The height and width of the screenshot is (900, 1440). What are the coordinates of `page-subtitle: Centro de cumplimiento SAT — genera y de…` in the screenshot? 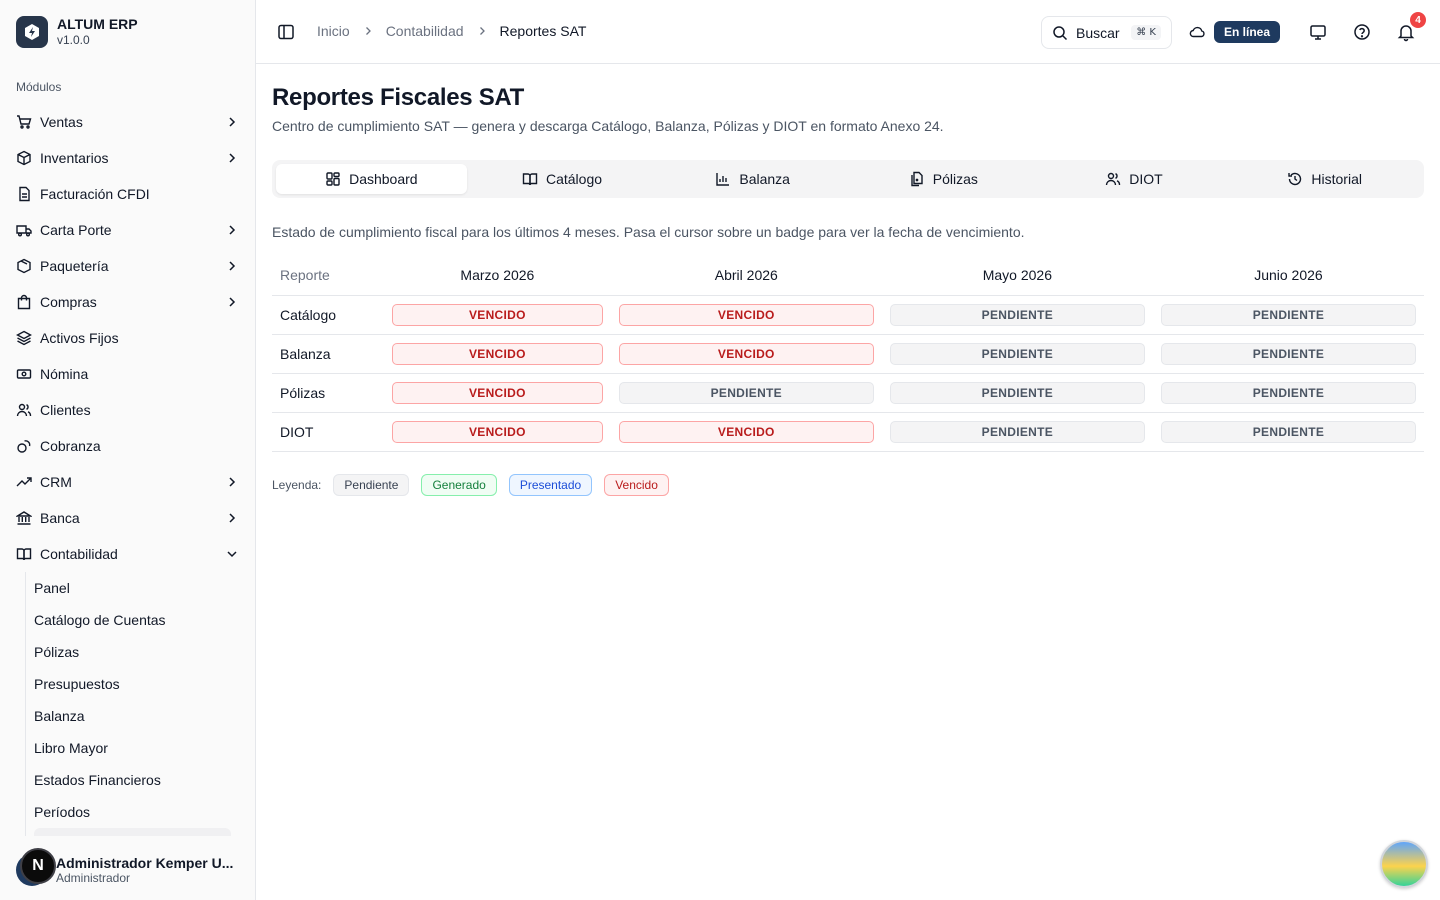 It's located at (608, 126).